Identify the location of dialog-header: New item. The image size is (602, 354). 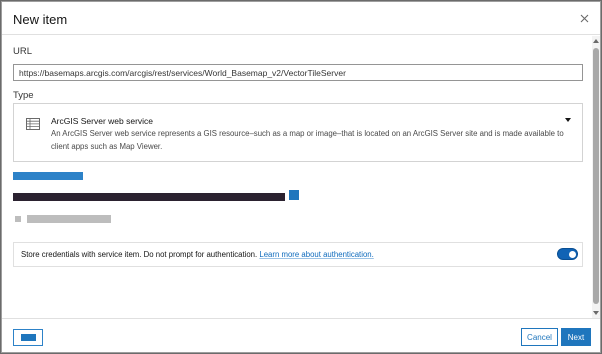
(301, 18).